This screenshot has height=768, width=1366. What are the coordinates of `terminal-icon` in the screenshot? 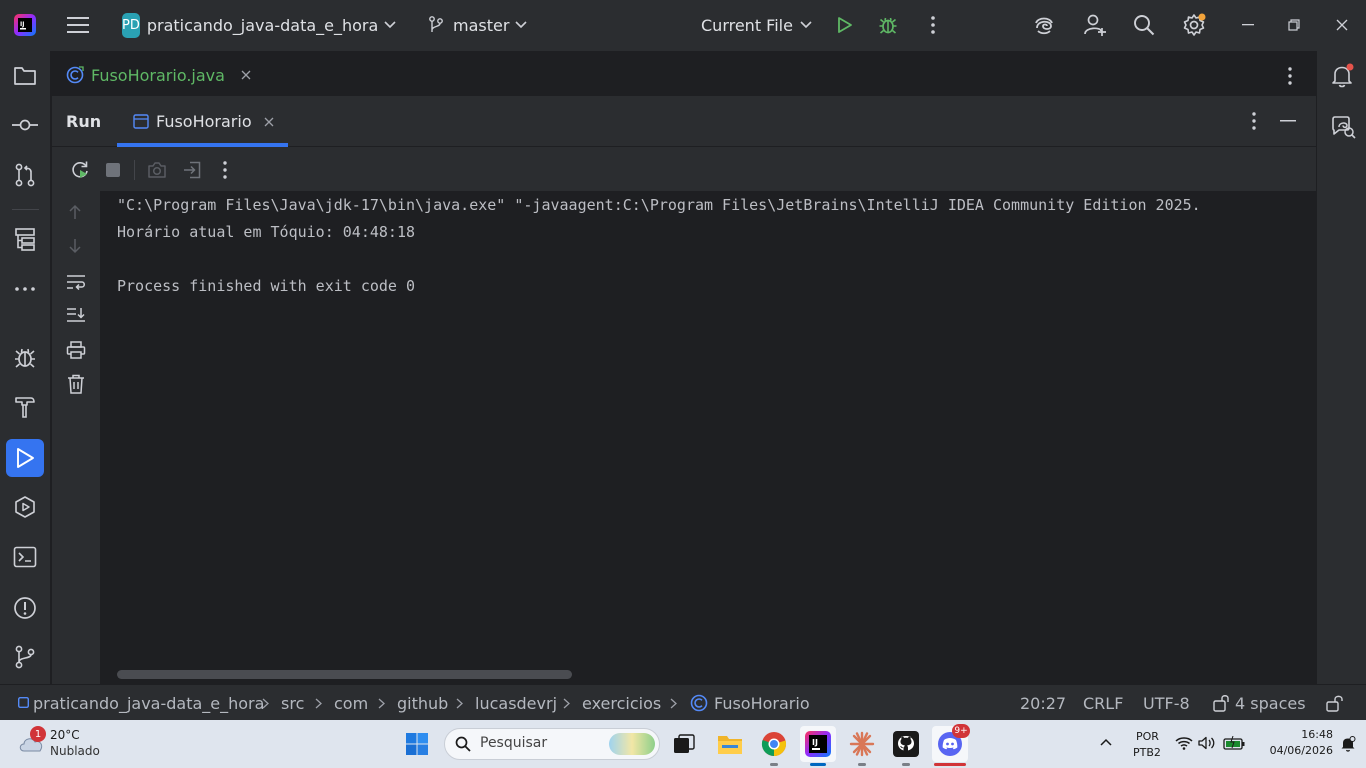 It's located at (25, 557).